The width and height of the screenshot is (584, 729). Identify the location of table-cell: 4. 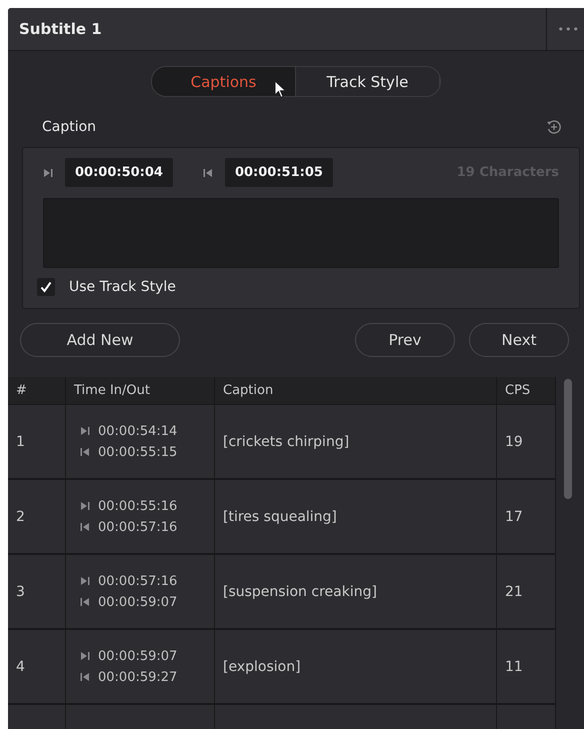
(37, 667).